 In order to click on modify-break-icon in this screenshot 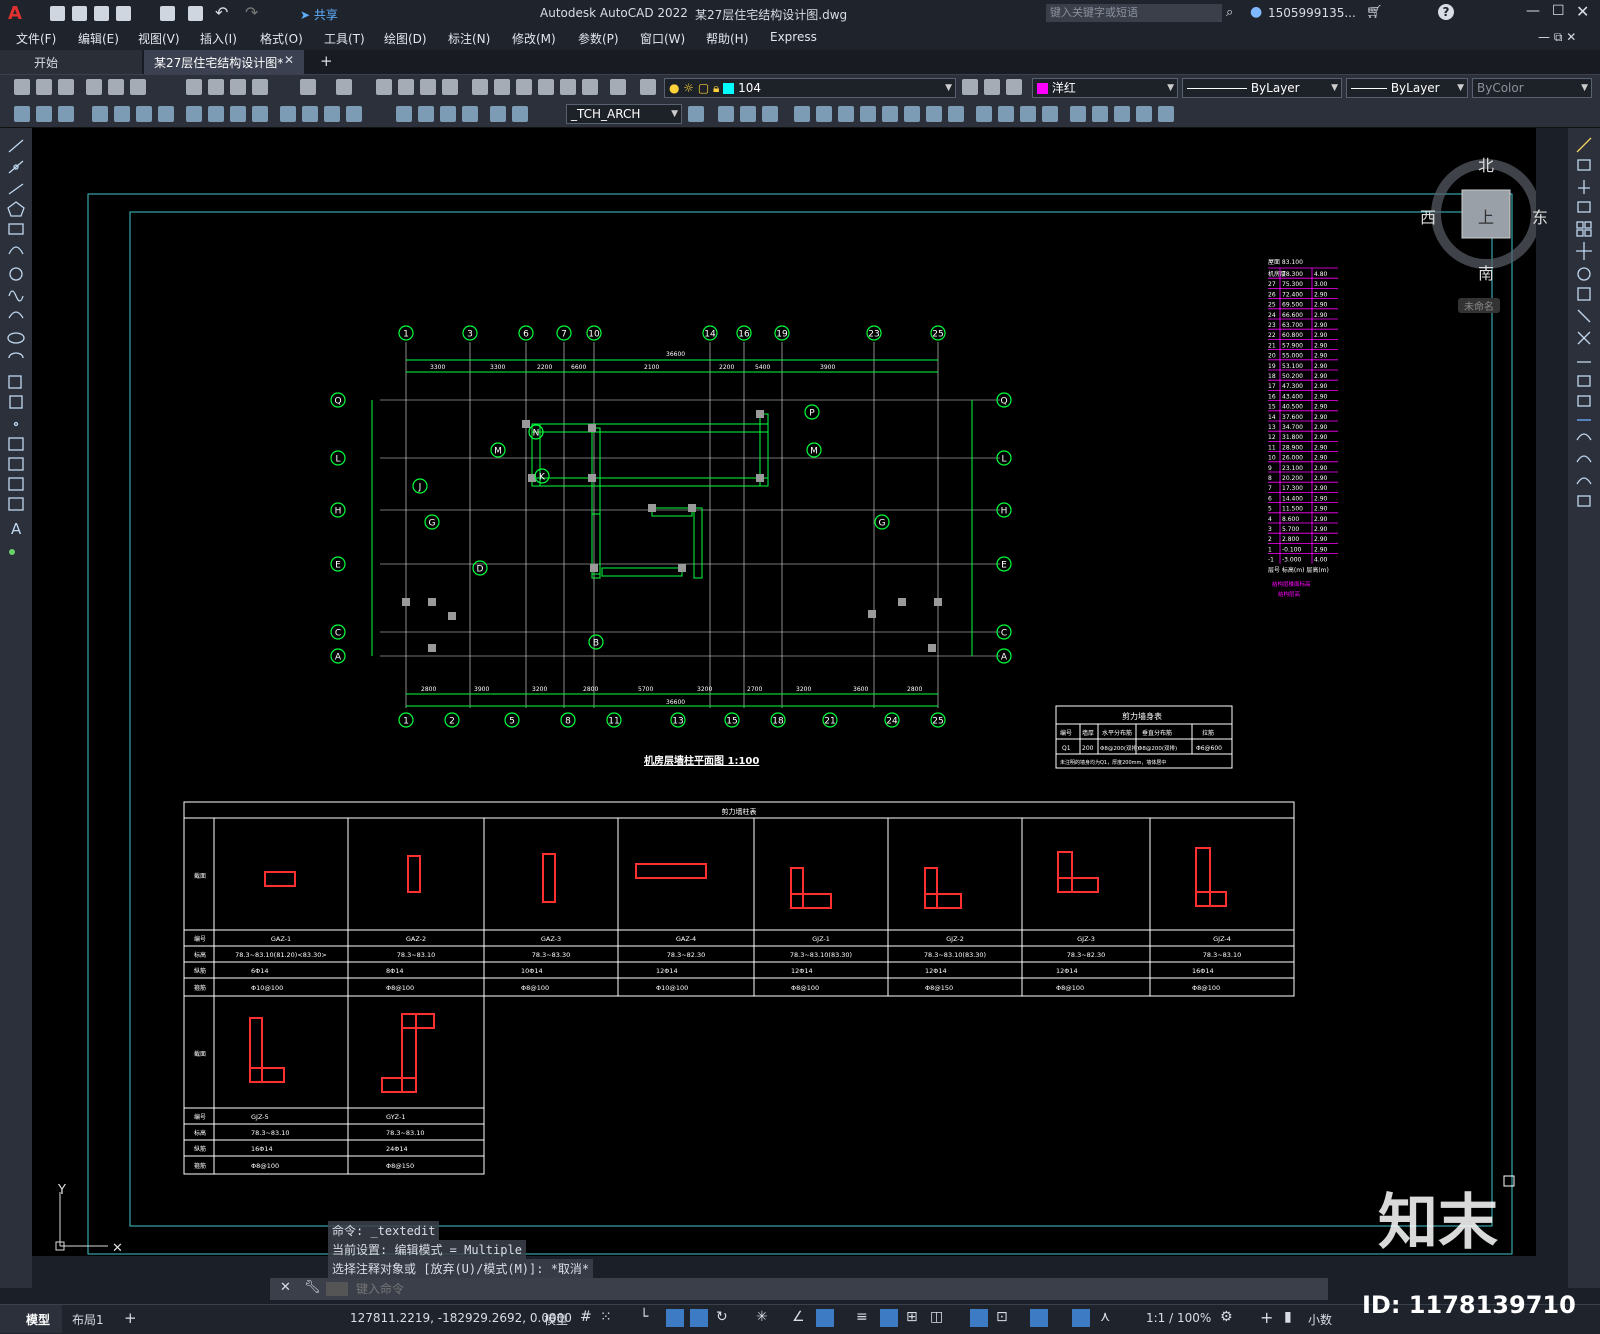, I will do `click(956, 114)`.